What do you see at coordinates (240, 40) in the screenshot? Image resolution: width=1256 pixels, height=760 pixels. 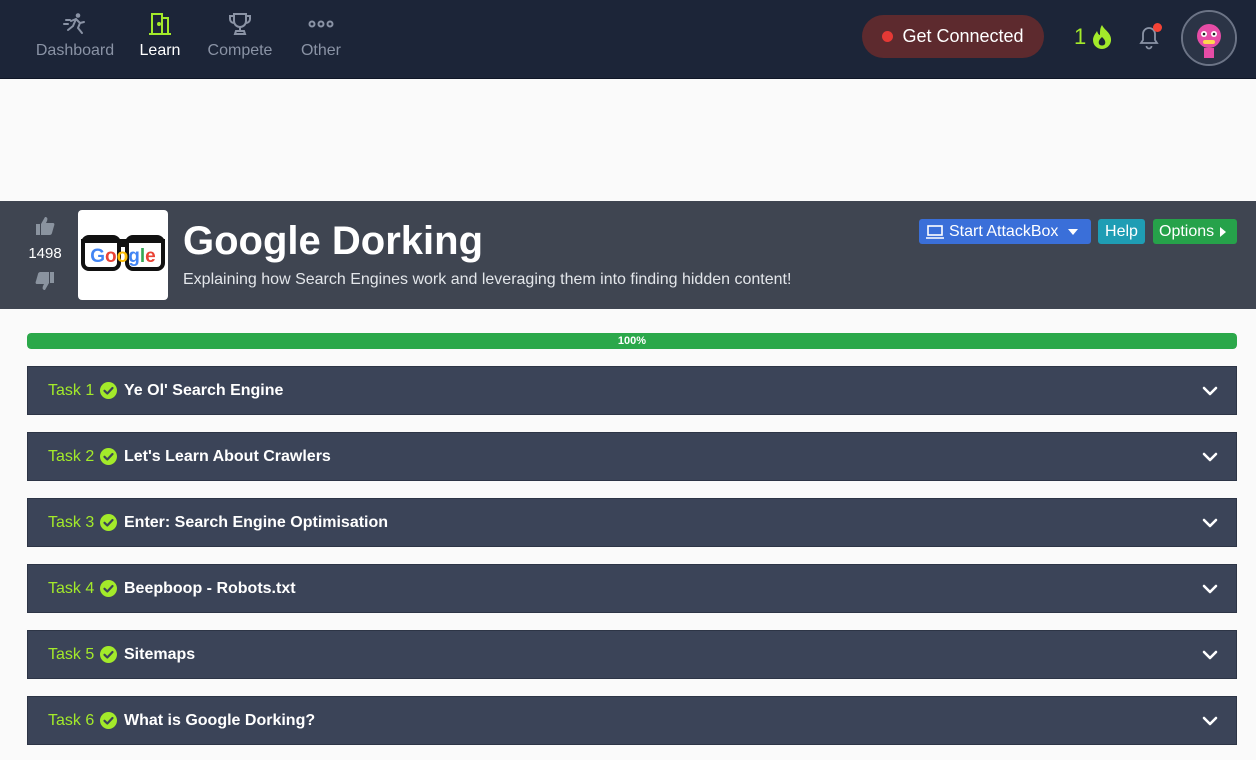 I see `nav-compete: Compete` at bounding box center [240, 40].